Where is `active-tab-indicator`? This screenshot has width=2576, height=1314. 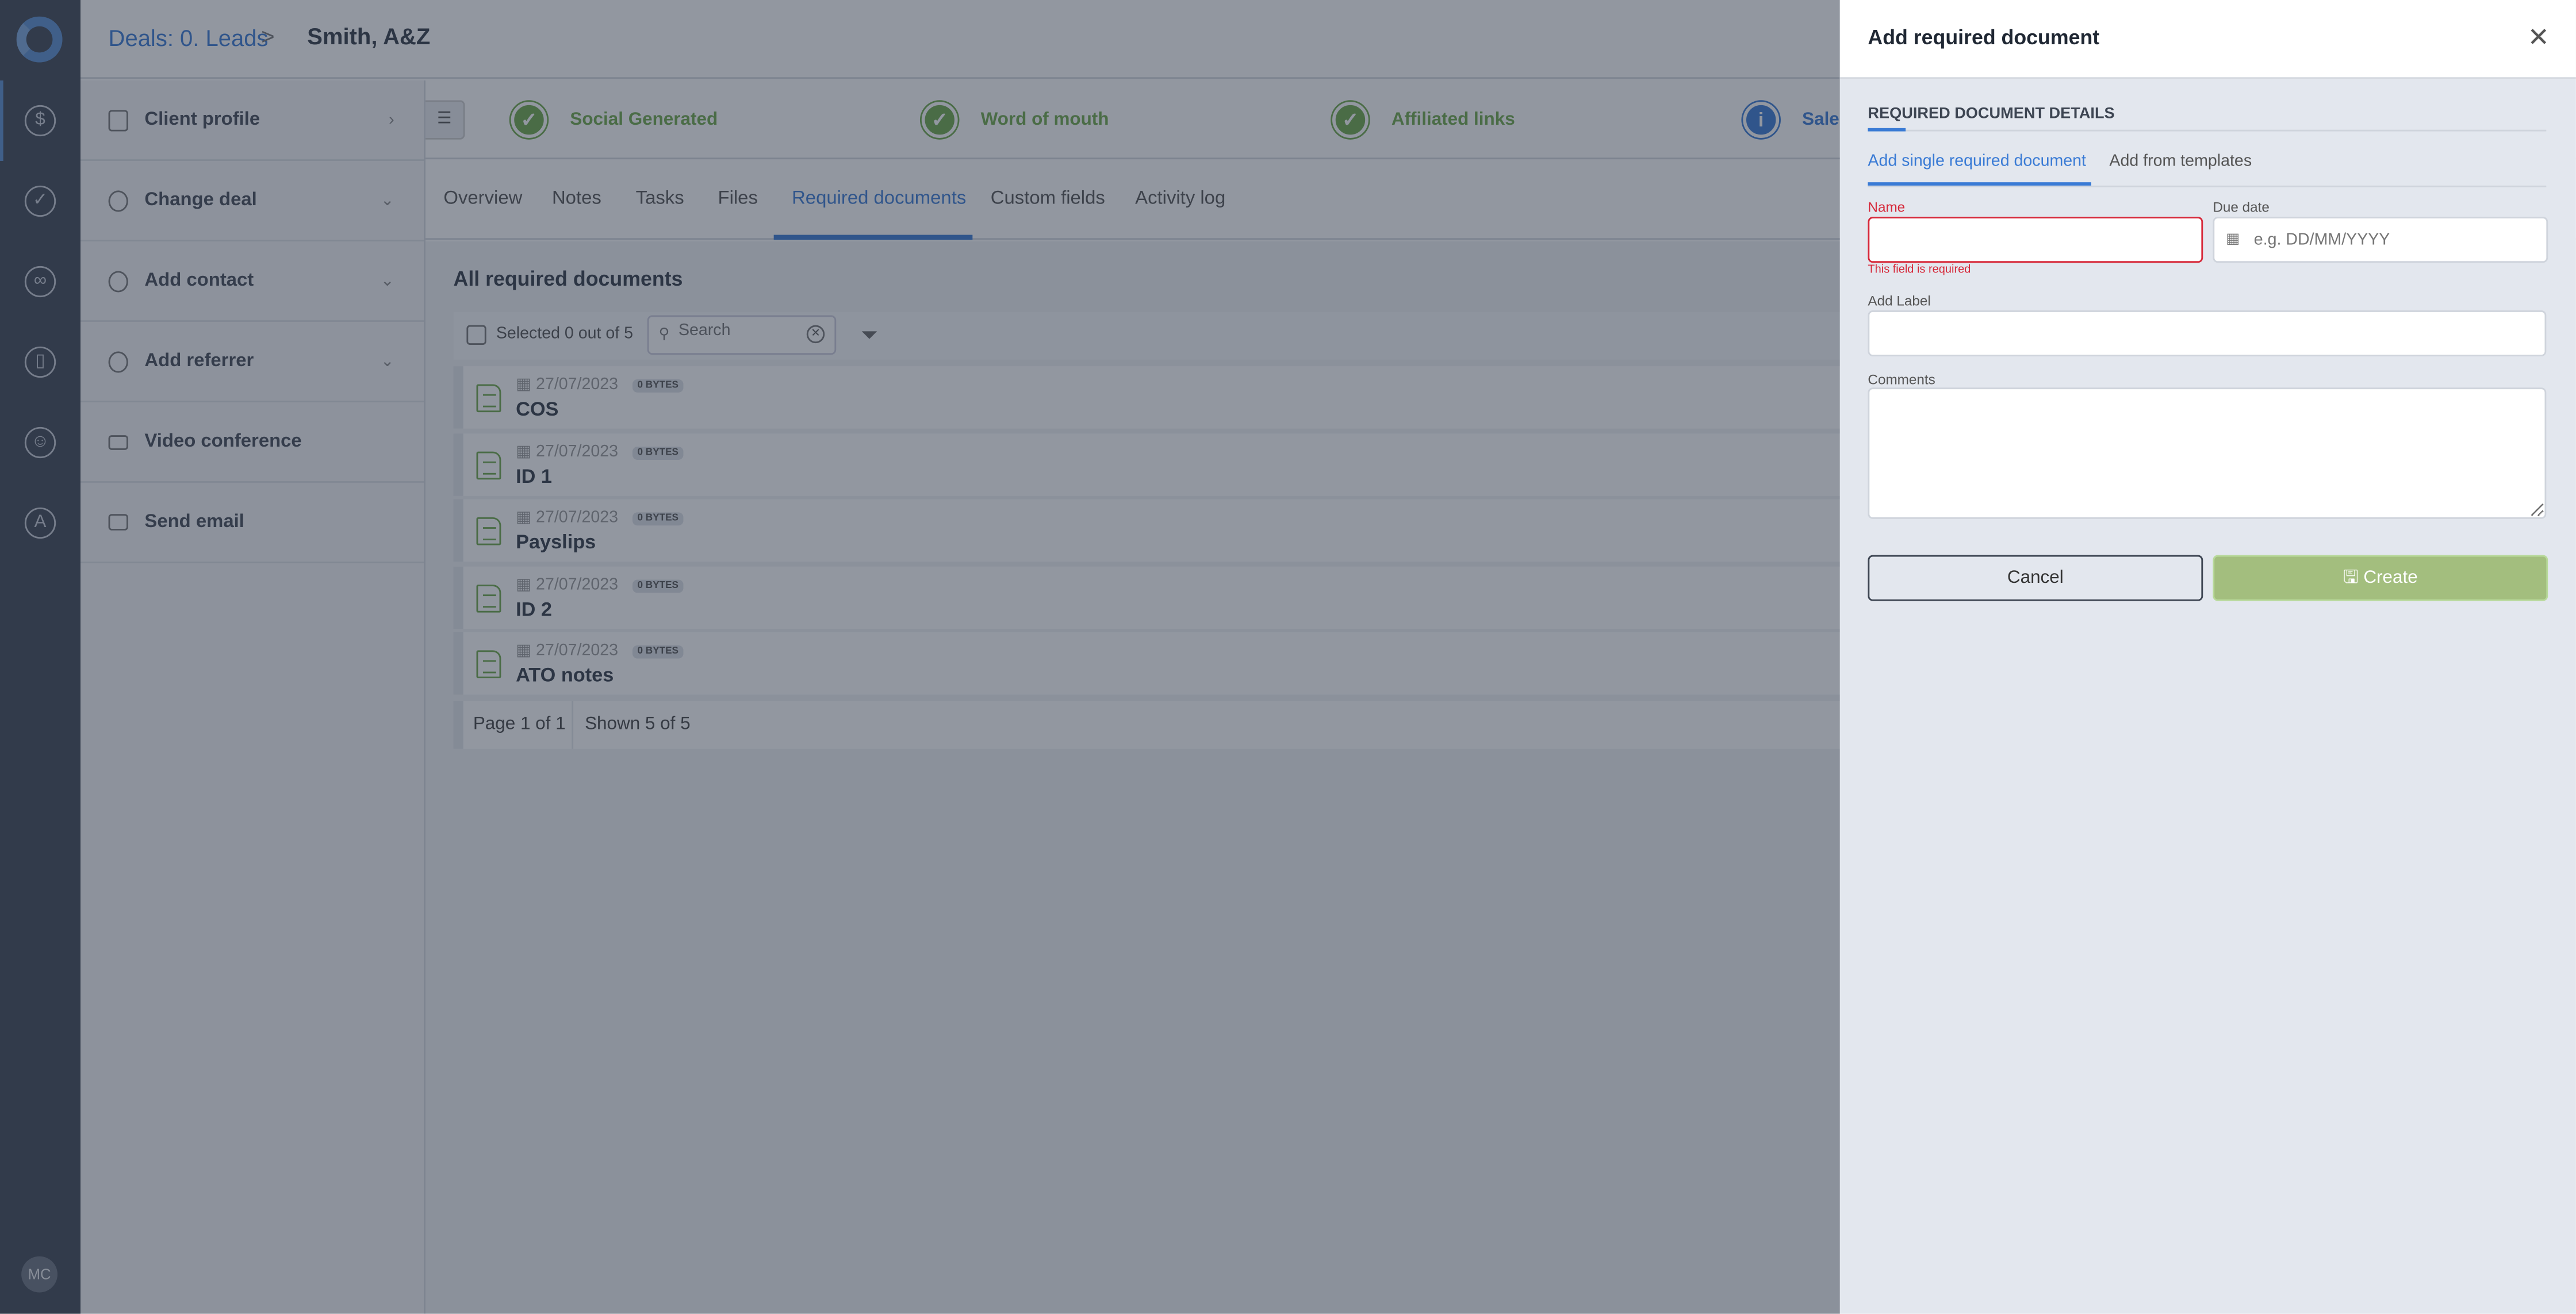
active-tab-indicator is located at coordinates (1979, 184).